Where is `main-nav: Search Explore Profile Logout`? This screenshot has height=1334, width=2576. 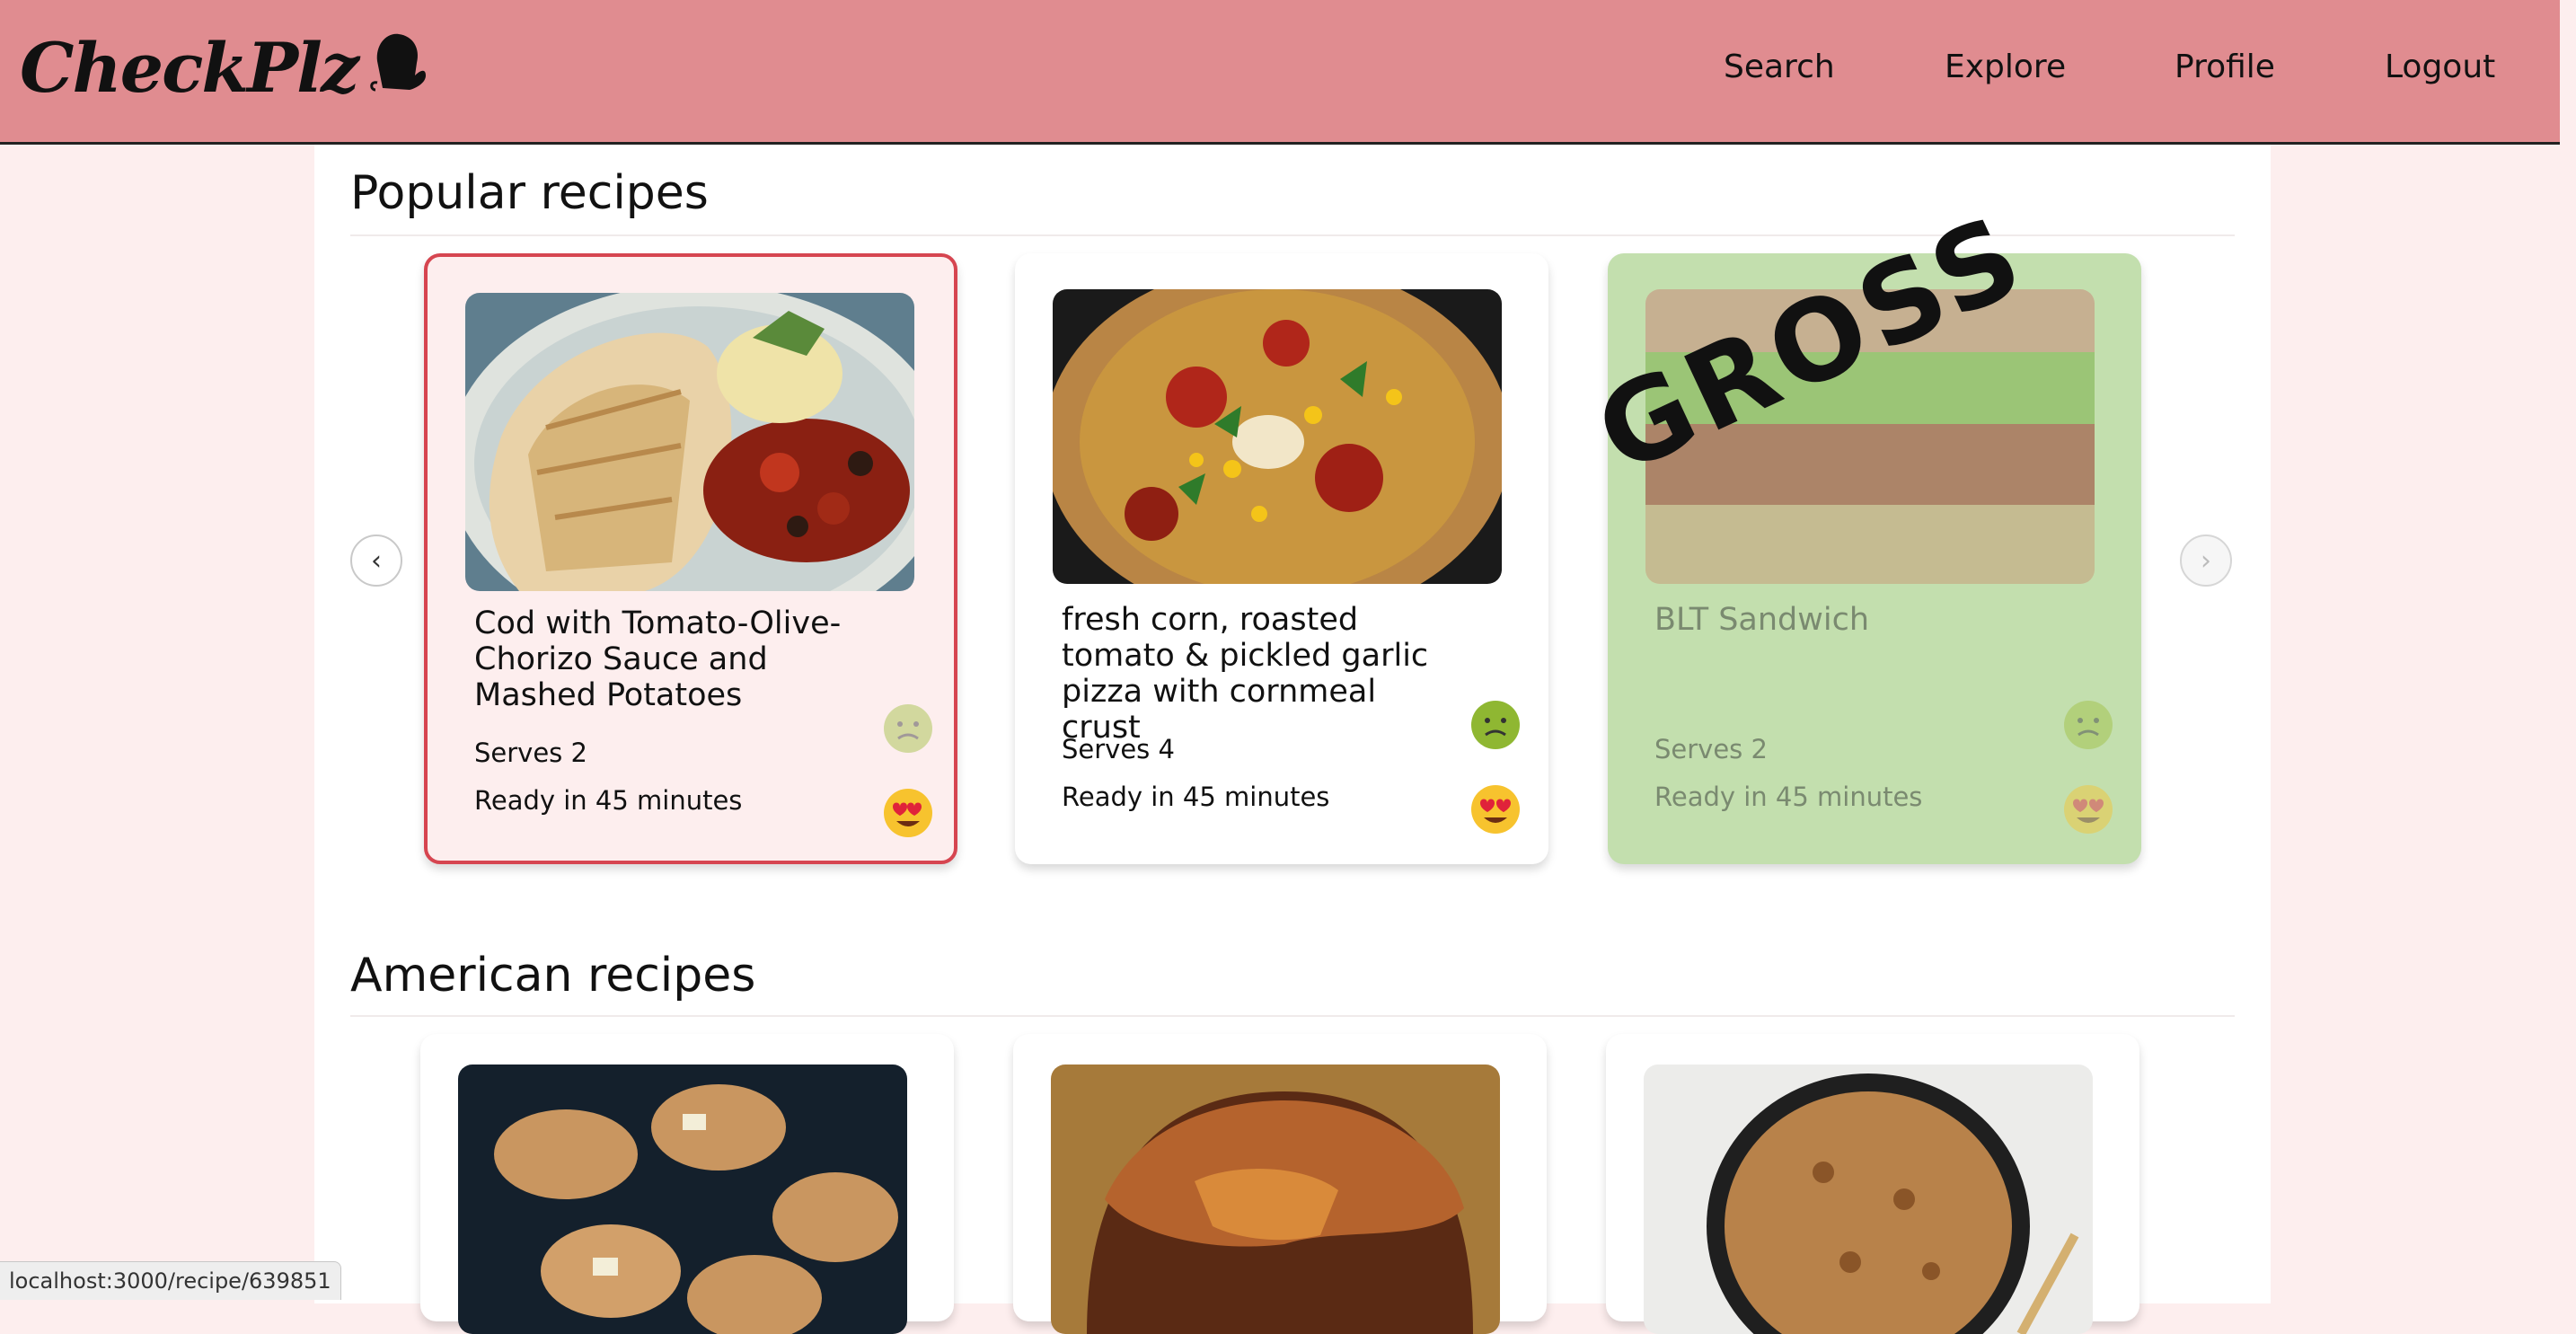
main-nav: Search Explore Profile Logout is located at coordinates (1280, 74).